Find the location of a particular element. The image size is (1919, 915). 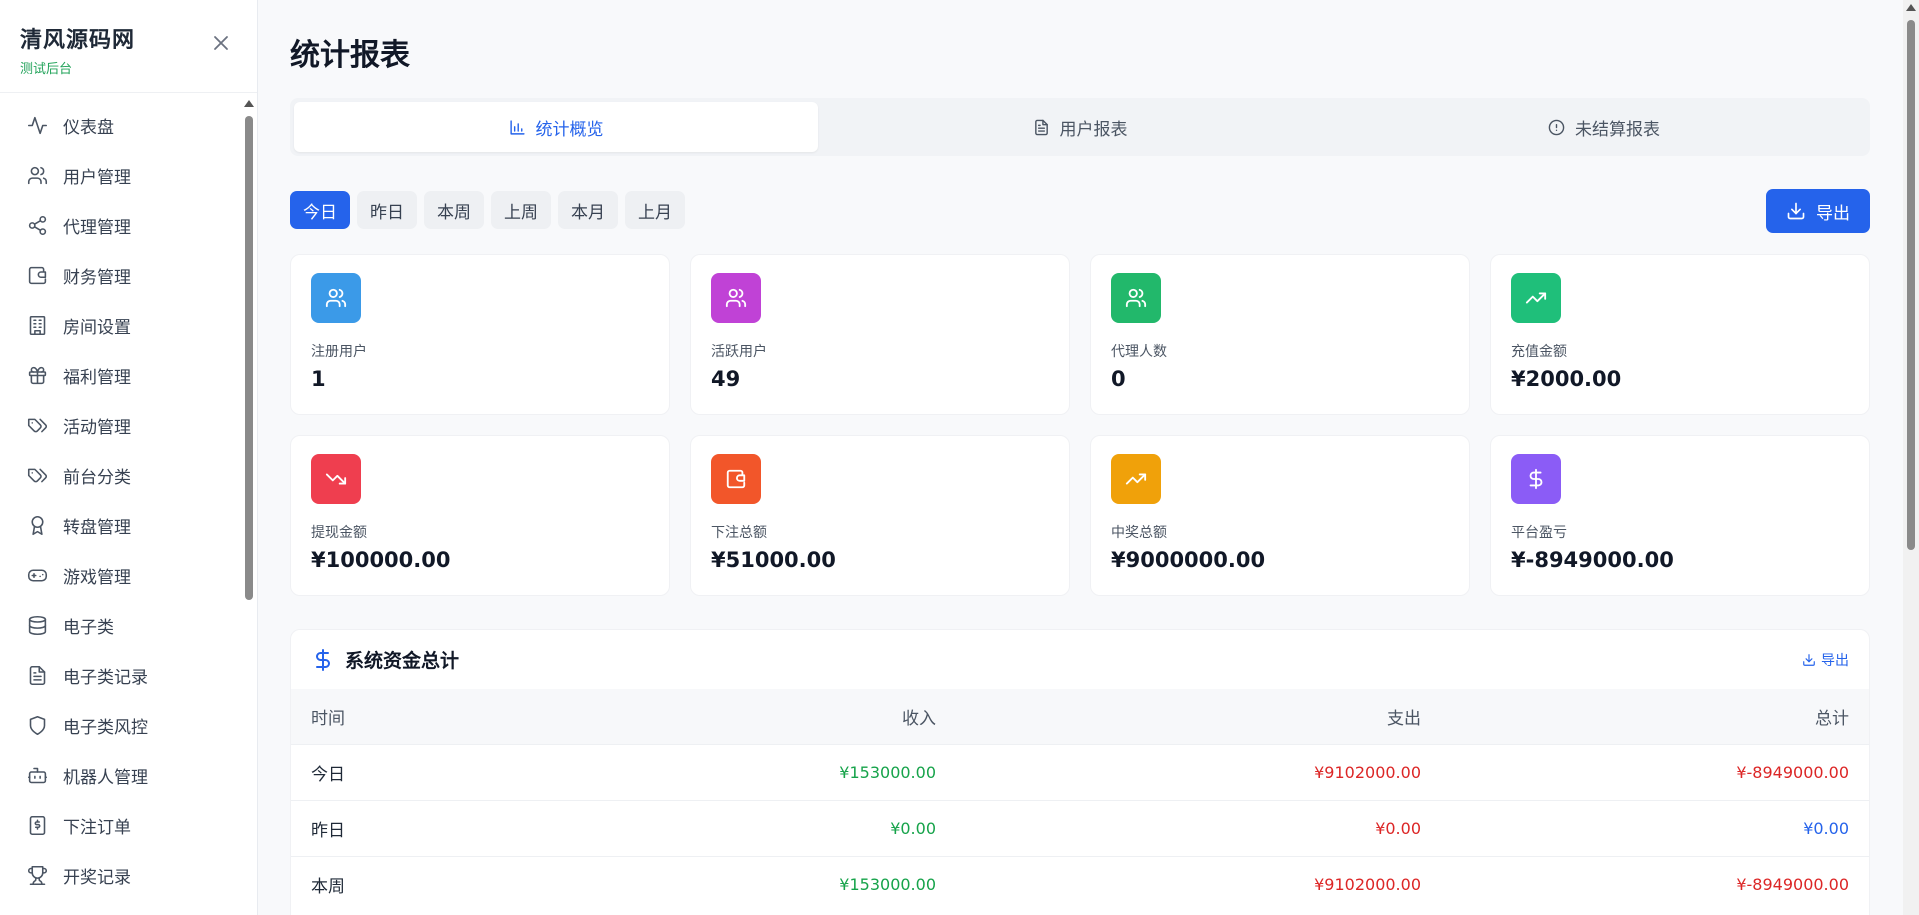

sidebar-item-label: 电子类记录 is located at coordinates (105, 677).